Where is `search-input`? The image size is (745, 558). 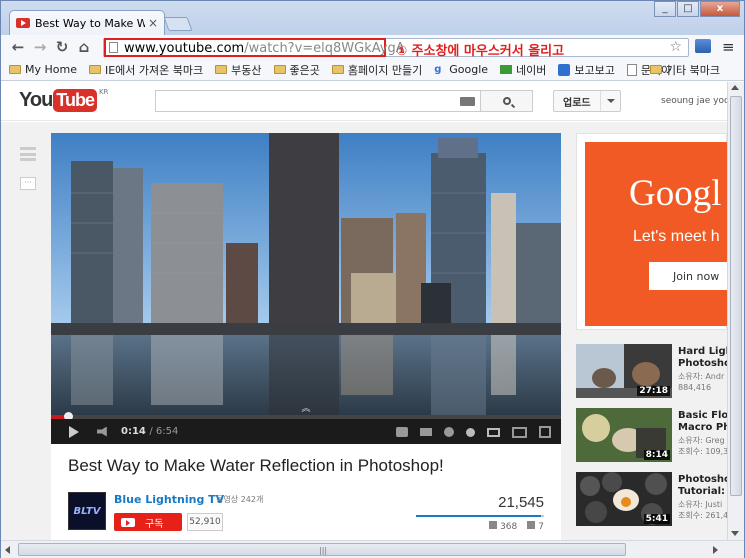
search-input is located at coordinates (318, 101).